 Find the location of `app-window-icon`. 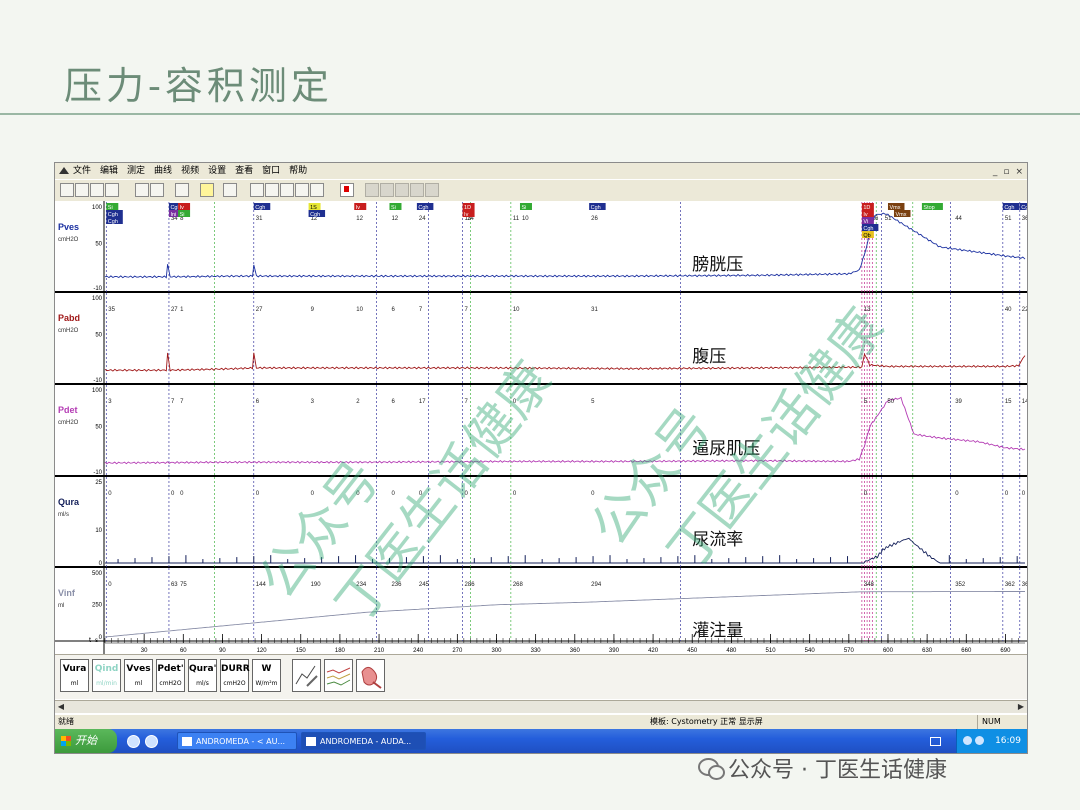

app-window-icon is located at coordinates (187, 741).